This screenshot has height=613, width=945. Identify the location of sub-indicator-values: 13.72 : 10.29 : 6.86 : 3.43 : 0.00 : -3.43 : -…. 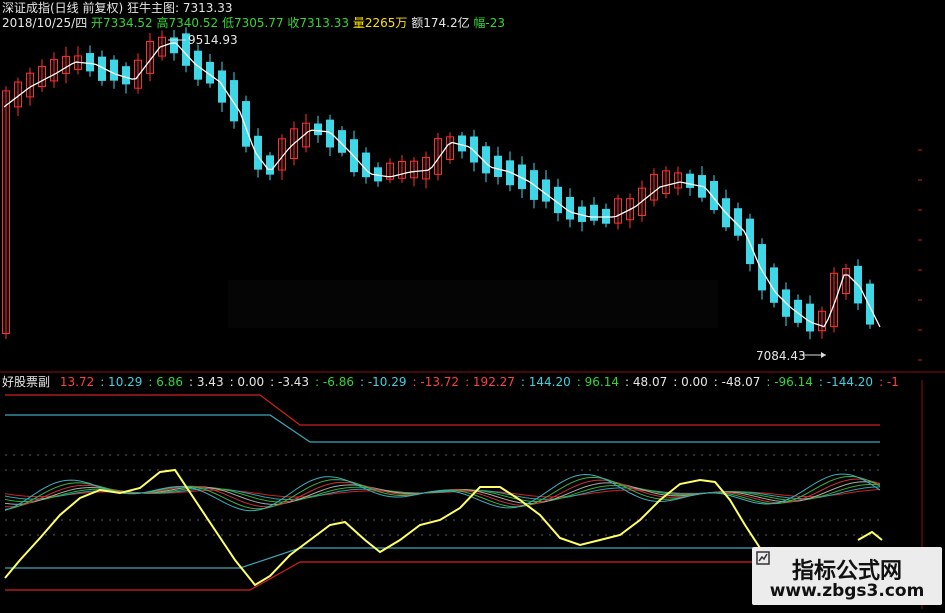
(476, 382).